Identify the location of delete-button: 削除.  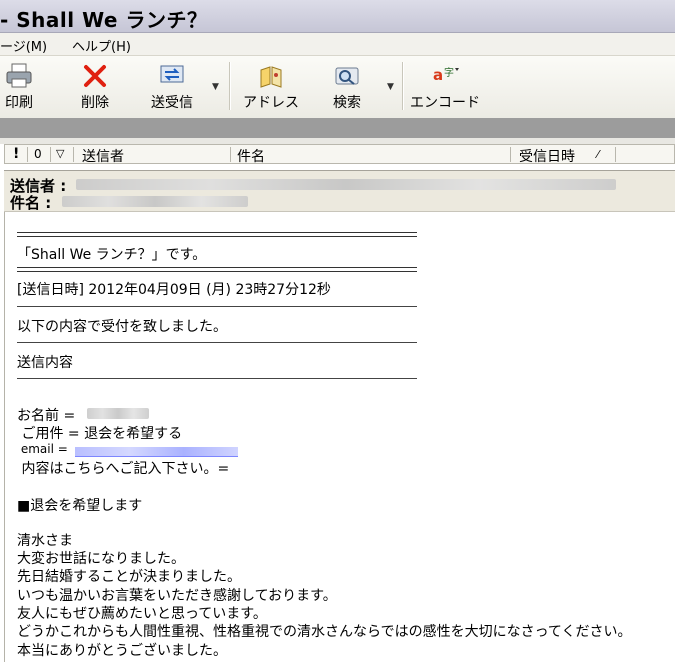
(95, 87).